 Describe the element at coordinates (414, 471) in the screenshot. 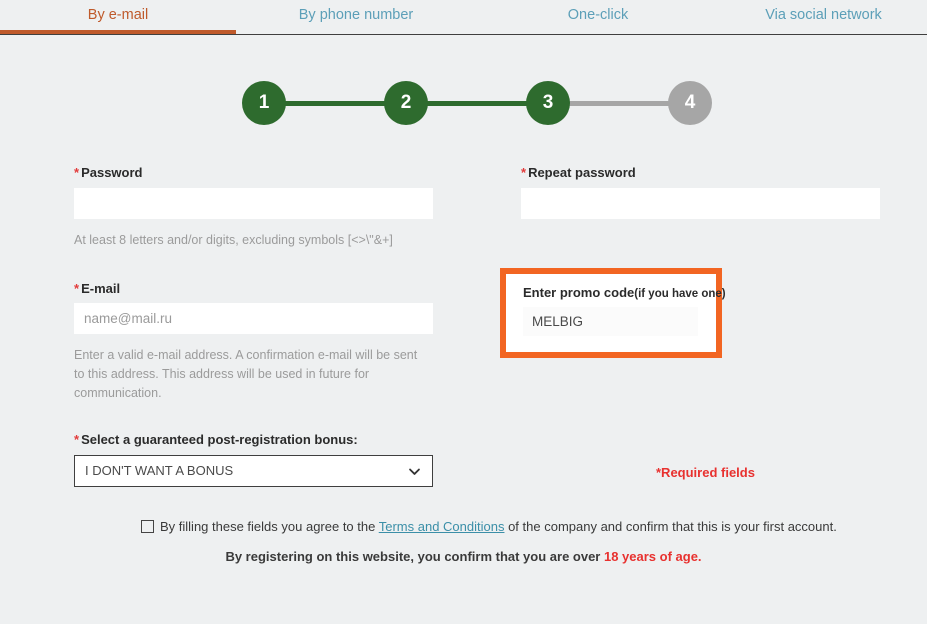

I see `chevron-down-icon` at that location.